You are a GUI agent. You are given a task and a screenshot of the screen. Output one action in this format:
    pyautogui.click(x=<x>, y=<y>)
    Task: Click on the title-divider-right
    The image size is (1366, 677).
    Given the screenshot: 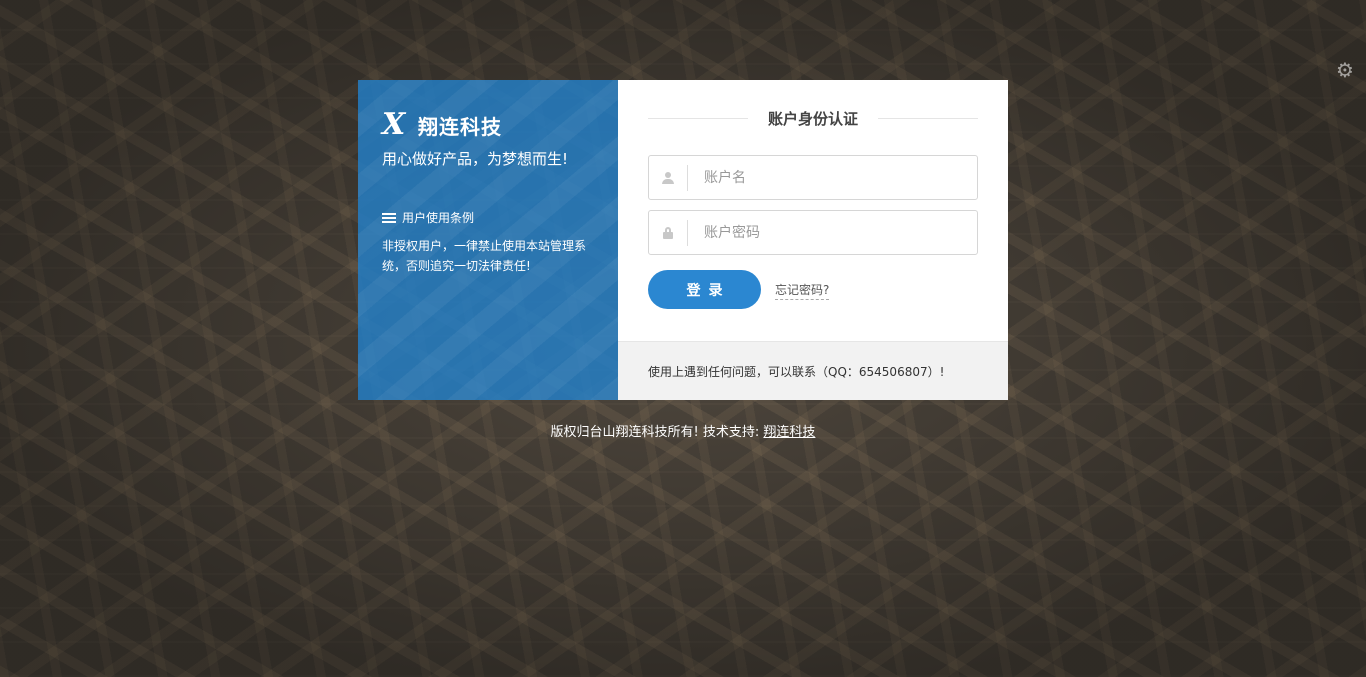 What is the action you would take?
    pyautogui.click(x=928, y=118)
    